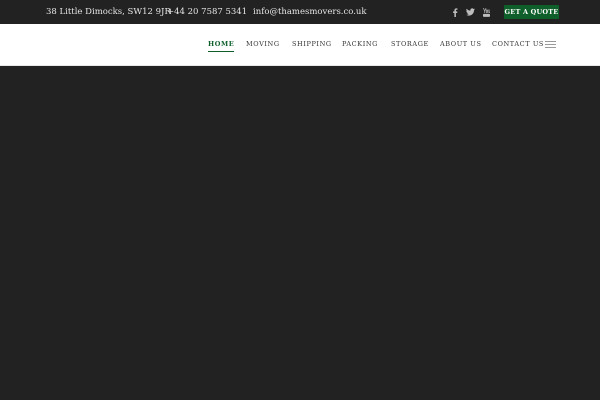 This screenshot has height=400, width=600. What do you see at coordinates (461, 44) in the screenshot?
I see `nav-item-about-us: ABOUT US` at bounding box center [461, 44].